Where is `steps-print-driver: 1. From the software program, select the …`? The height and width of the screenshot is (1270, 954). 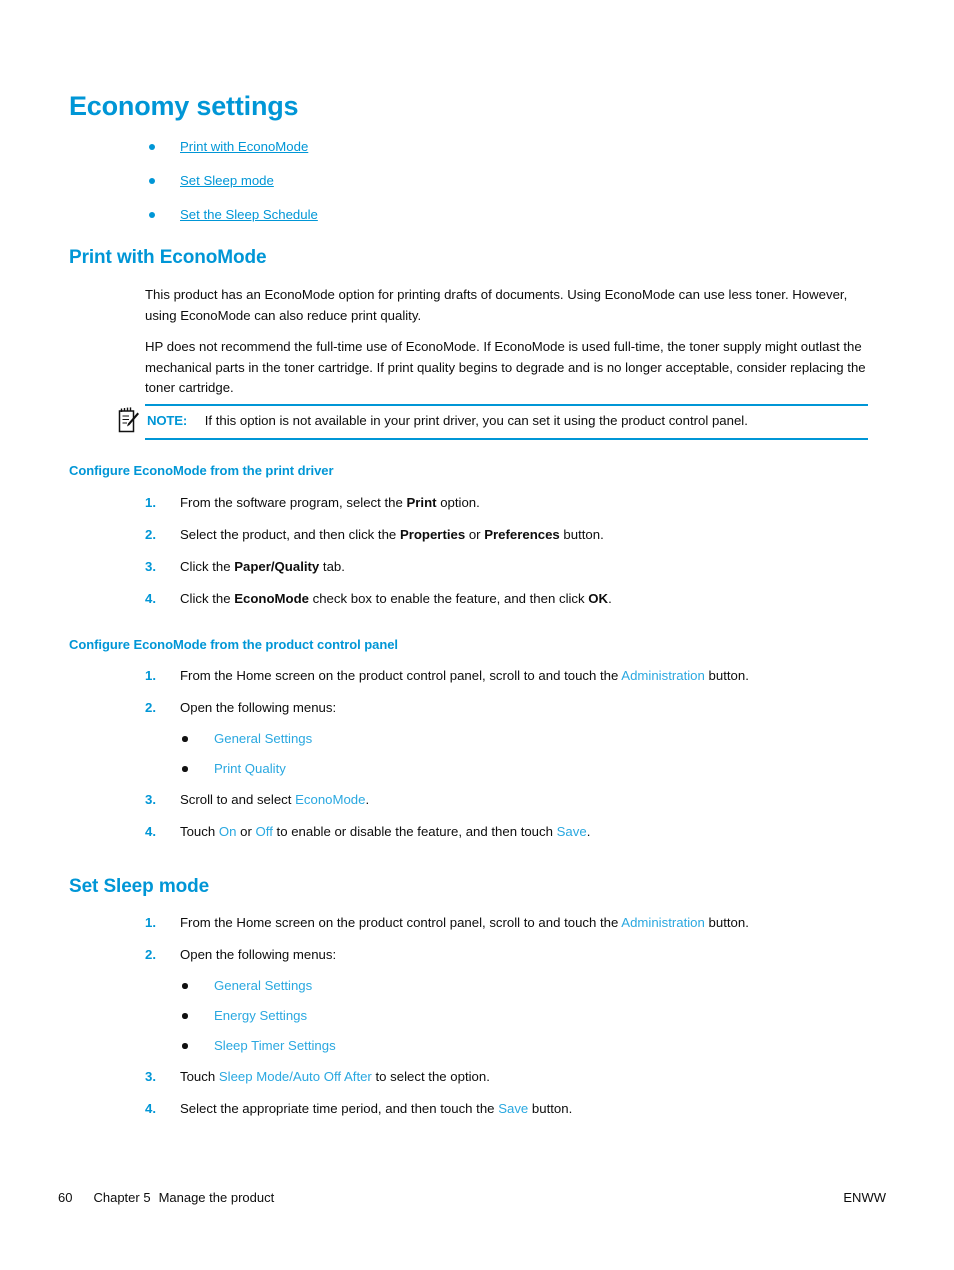
steps-print-driver: 1. From the software program, select the … is located at coordinates (506, 557).